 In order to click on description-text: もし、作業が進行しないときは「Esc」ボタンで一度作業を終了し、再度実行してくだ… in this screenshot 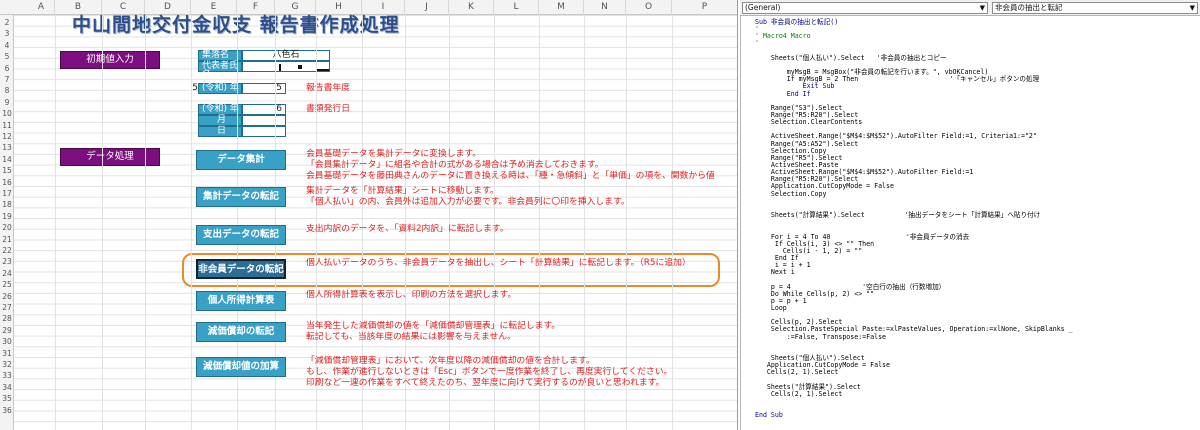, I will do `click(489, 372)`.